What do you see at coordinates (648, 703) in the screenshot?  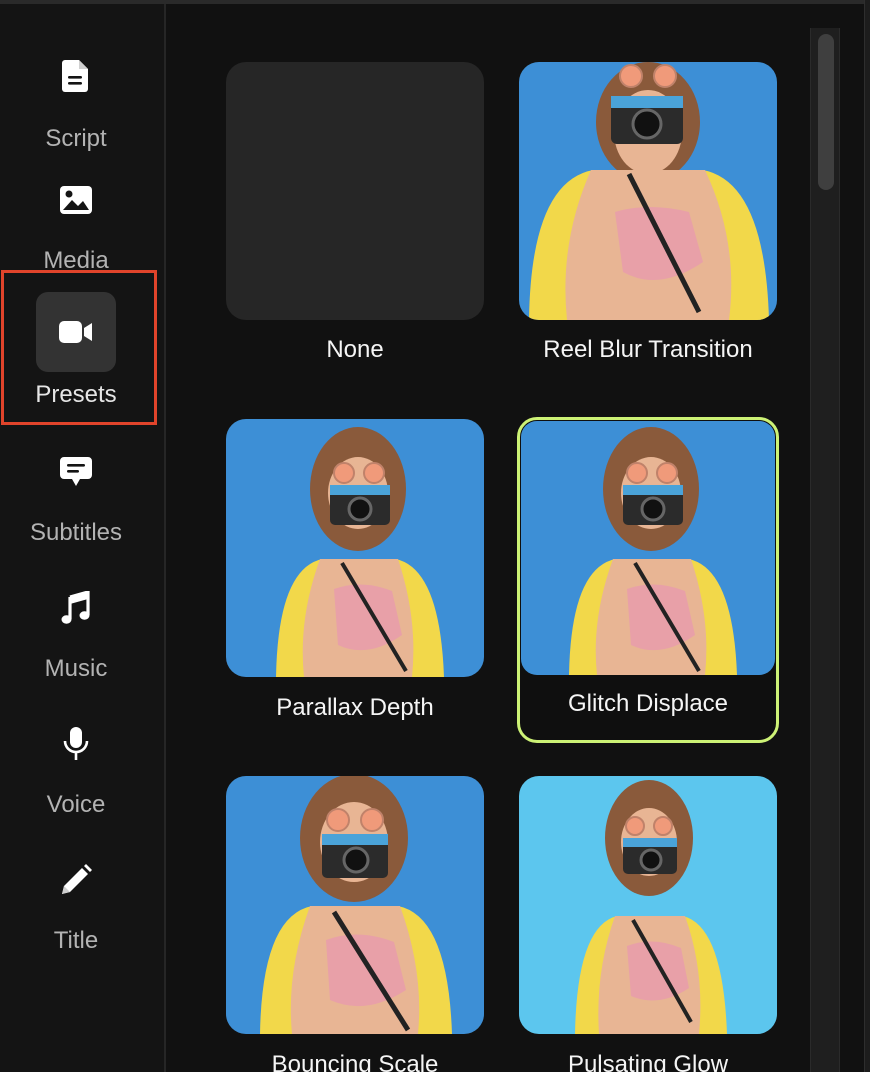 I see `preset-label: Glitch Displace` at bounding box center [648, 703].